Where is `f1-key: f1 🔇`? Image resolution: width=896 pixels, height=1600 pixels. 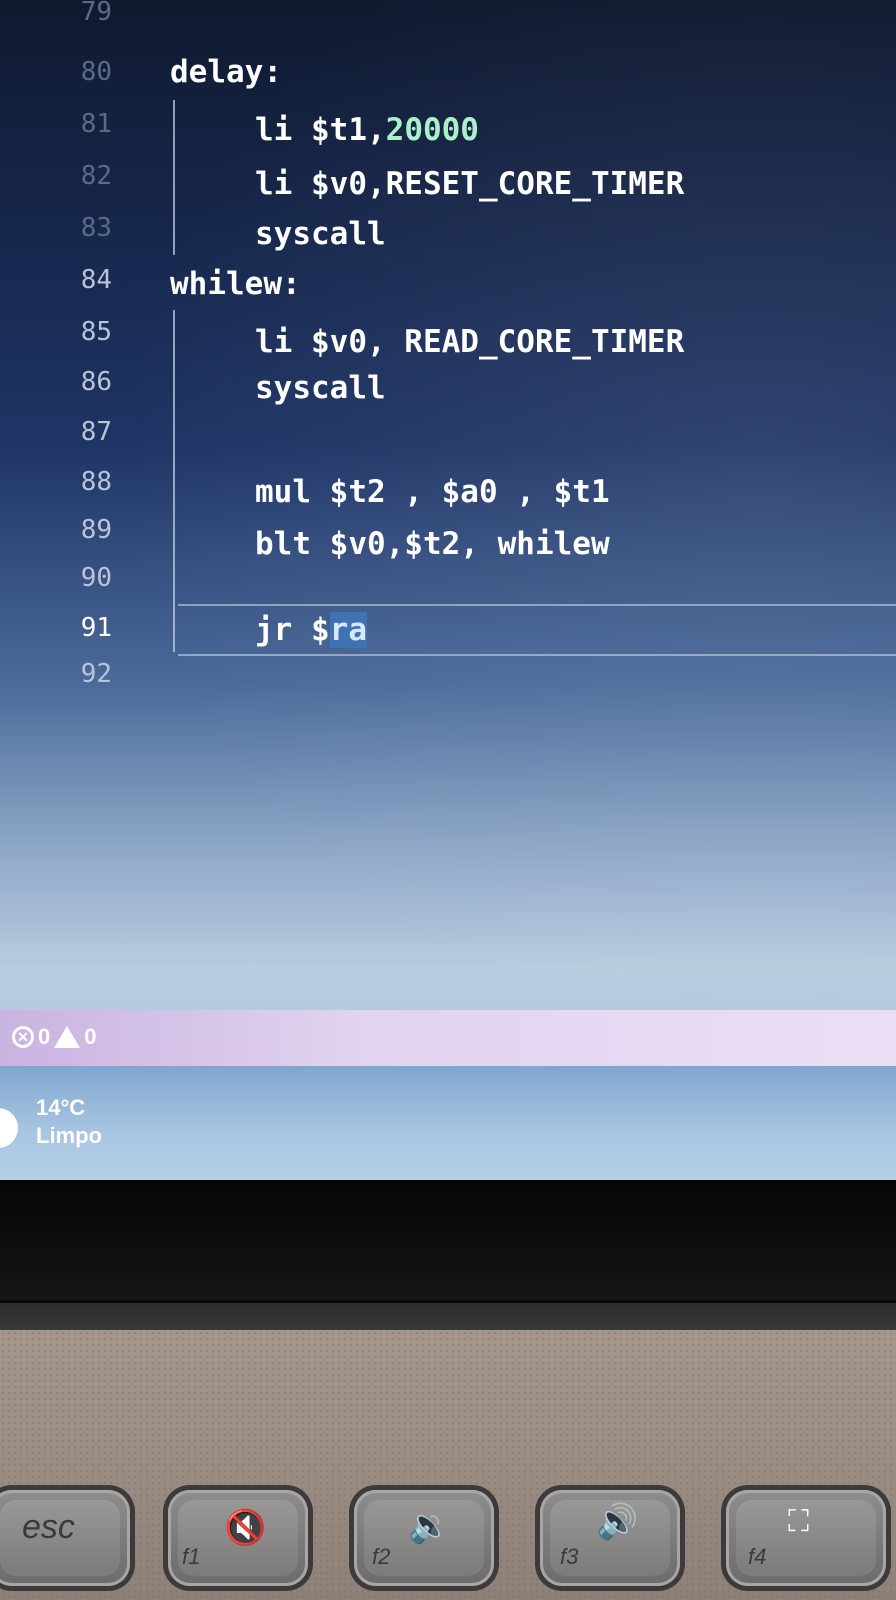 f1-key: f1 🔇 is located at coordinates (238, 1538).